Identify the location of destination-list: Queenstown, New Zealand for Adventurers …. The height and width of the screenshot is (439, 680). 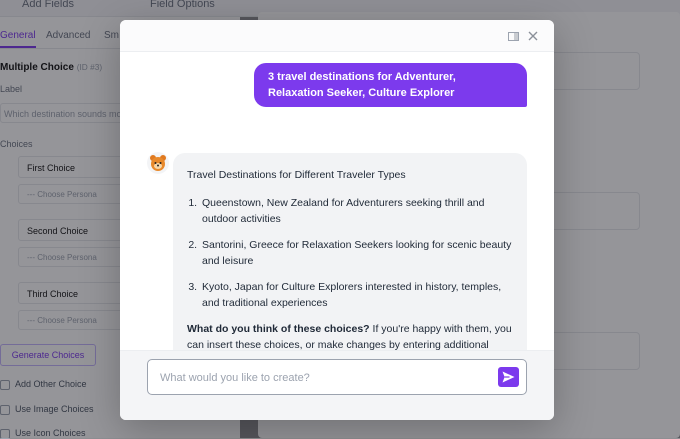
(350, 253).